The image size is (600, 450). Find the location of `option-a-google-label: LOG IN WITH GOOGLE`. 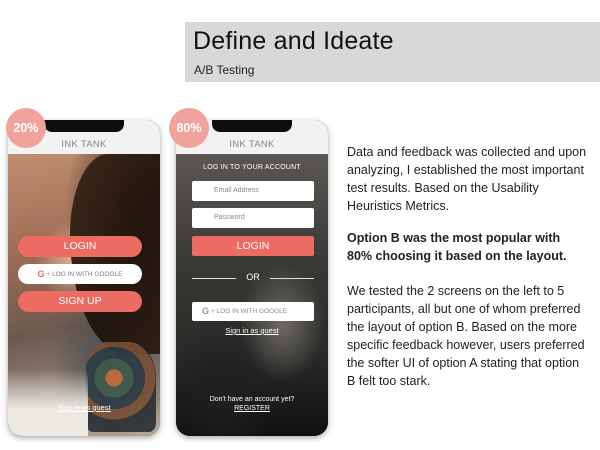

option-a-google-label: LOG IN WITH GOOGLE is located at coordinates (87, 274).